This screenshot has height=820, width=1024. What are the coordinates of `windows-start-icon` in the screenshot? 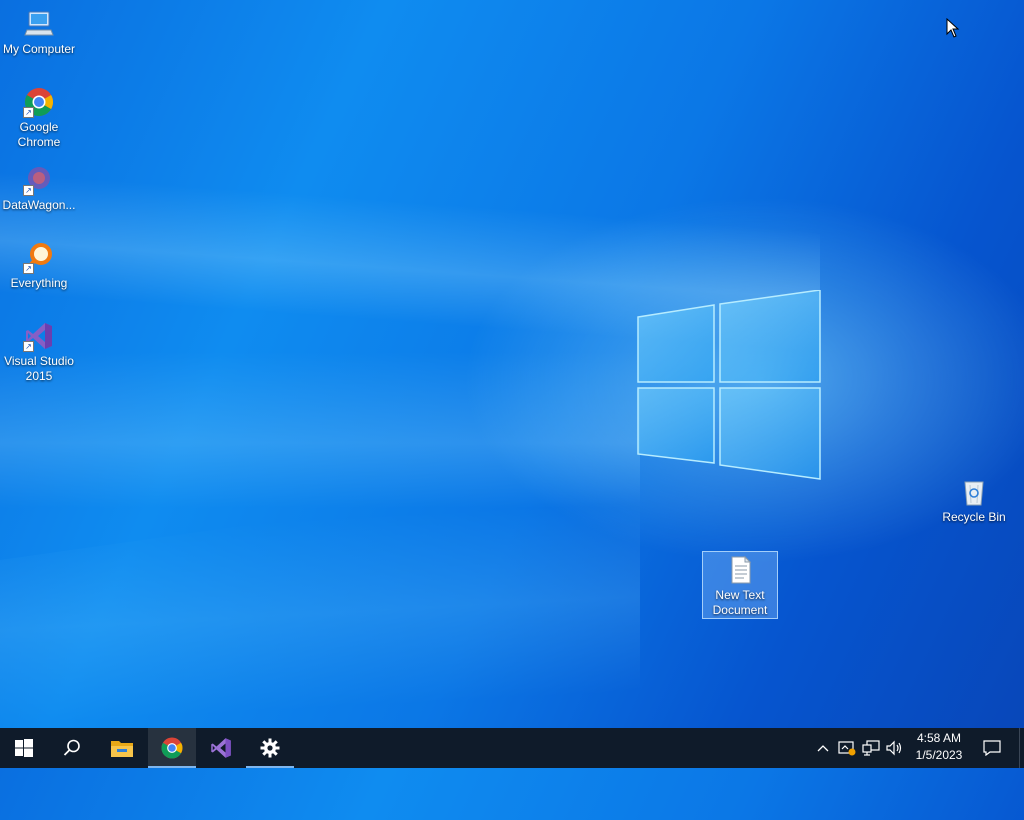 It's located at (24, 748).